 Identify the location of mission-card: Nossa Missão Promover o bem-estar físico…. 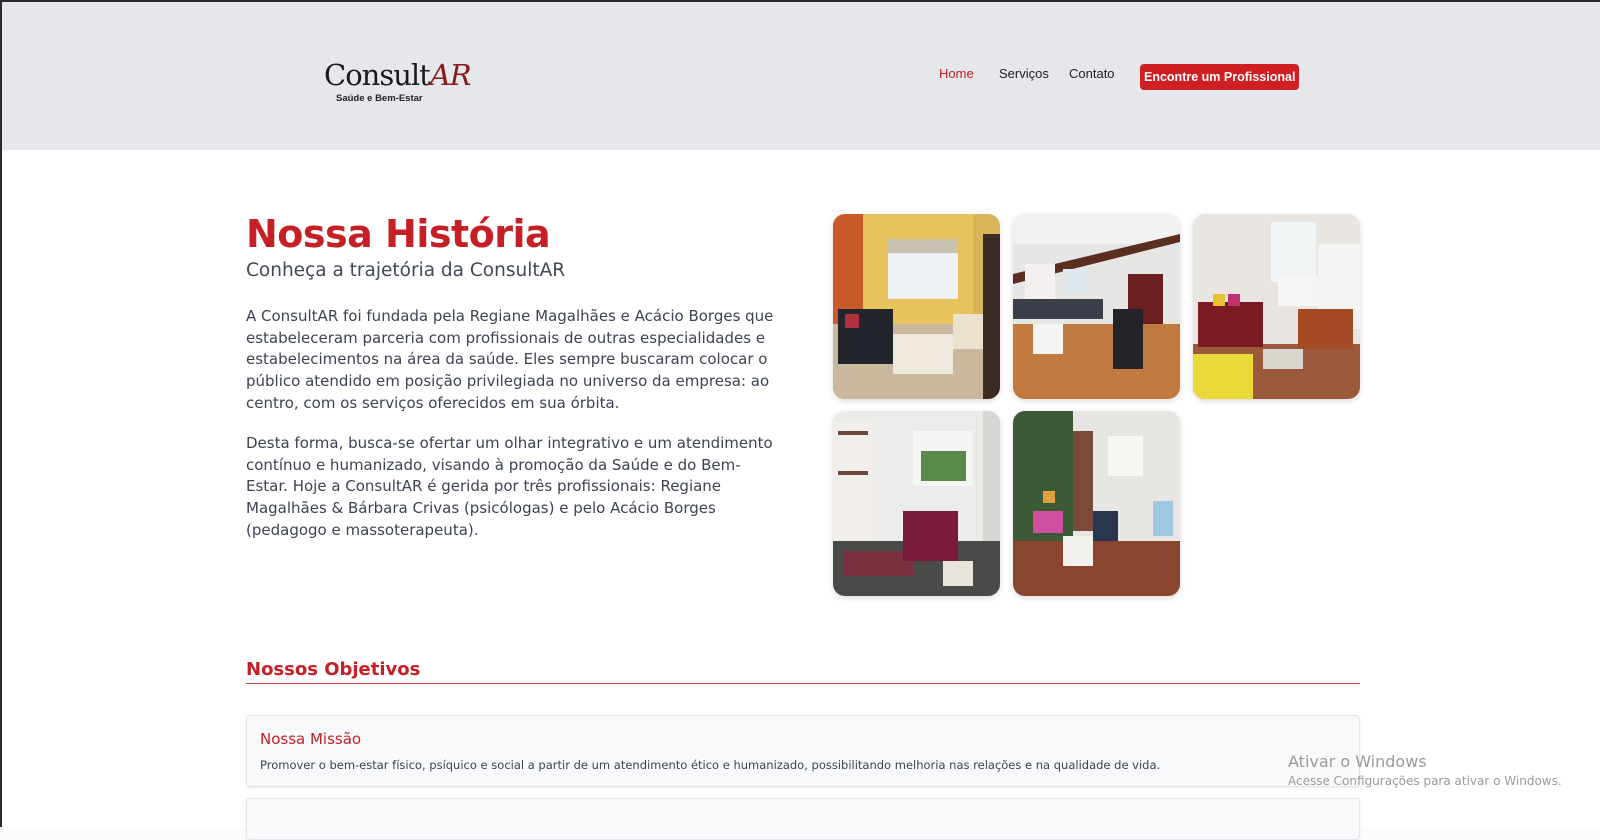
(803, 751).